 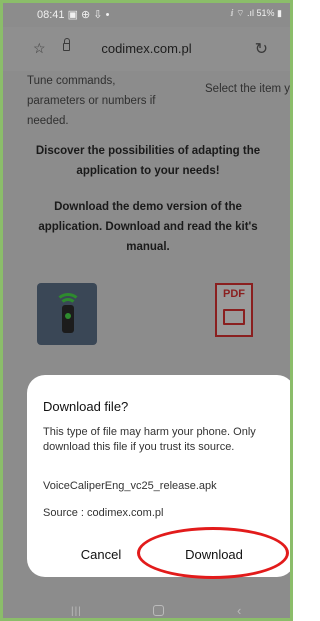 What do you see at coordinates (146, 15) in the screenshot?
I see `status-bar: 08:41 ▣ ⊕ ⇩ • ⅈ ⌔ .ıl 51% ▮` at bounding box center [146, 15].